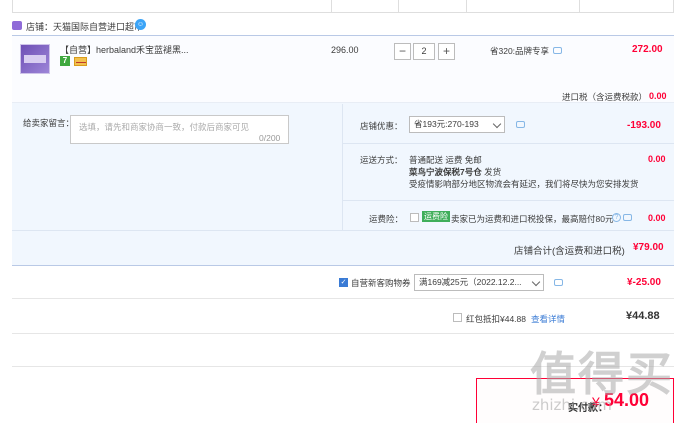 This screenshot has width=682, height=423. What do you see at coordinates (520, 51) in the screenshot?
I see `promo-label: 省320:品牌专享` at bounding box center [520, 51].